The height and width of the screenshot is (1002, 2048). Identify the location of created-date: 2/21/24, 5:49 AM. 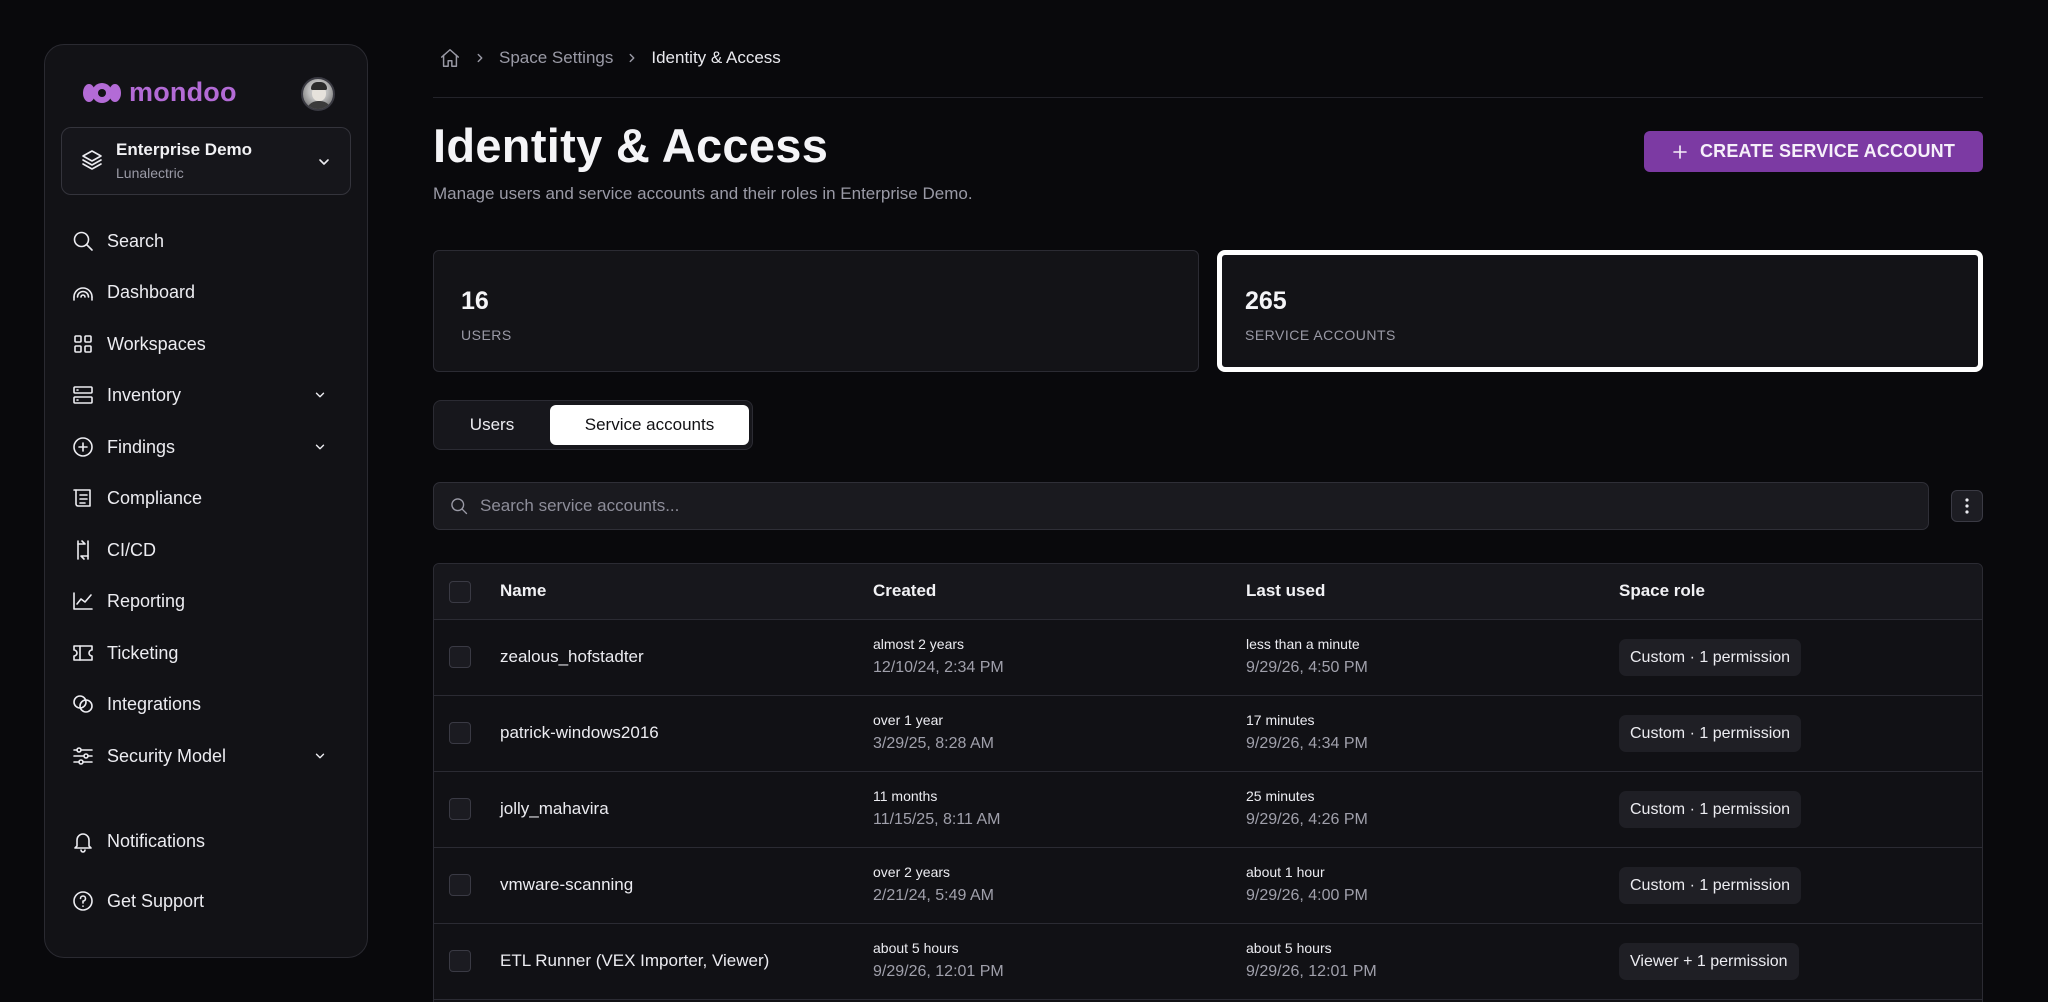
(933, 895).